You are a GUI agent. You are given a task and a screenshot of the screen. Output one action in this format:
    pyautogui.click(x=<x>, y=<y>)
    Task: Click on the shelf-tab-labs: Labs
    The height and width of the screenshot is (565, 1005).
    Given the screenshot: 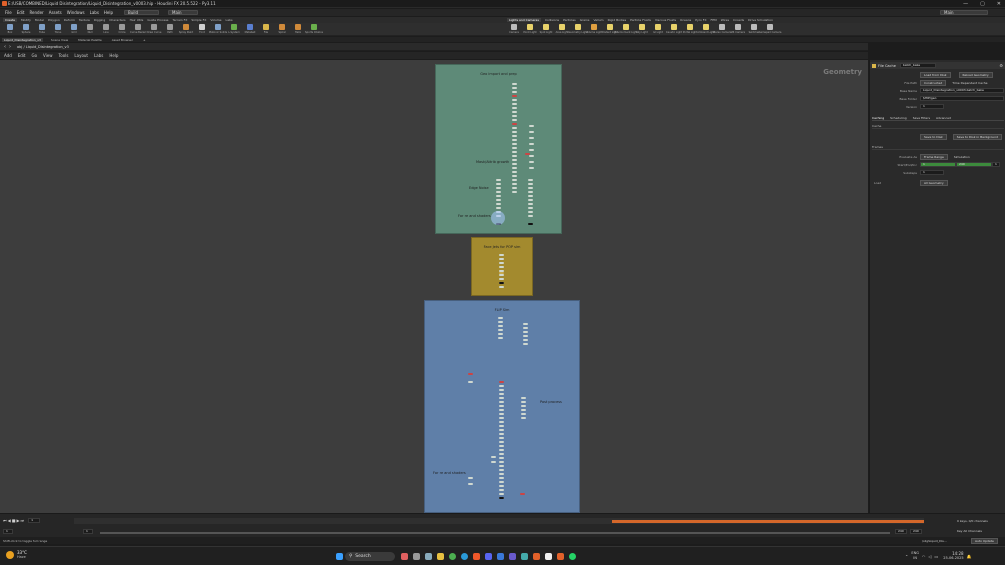 What is the action you would take?
    pyautogui.click(x=229, y=20)
    